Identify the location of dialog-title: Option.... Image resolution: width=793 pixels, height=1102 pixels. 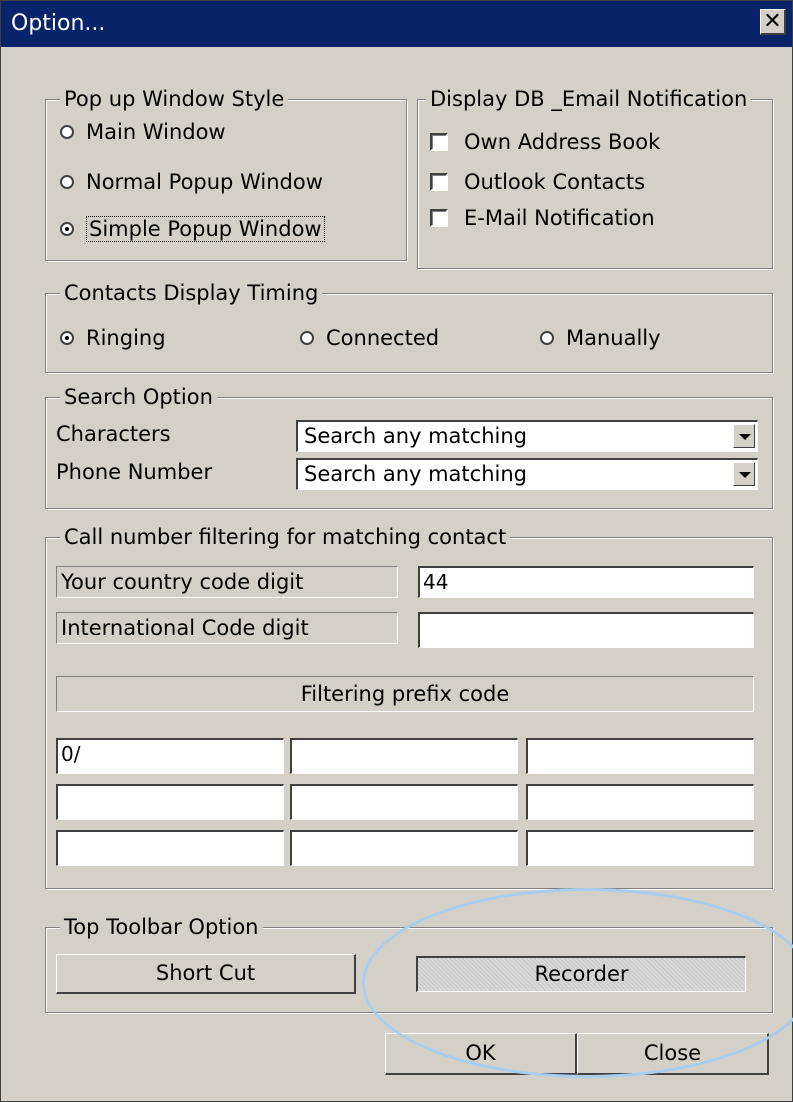
(58, 23).